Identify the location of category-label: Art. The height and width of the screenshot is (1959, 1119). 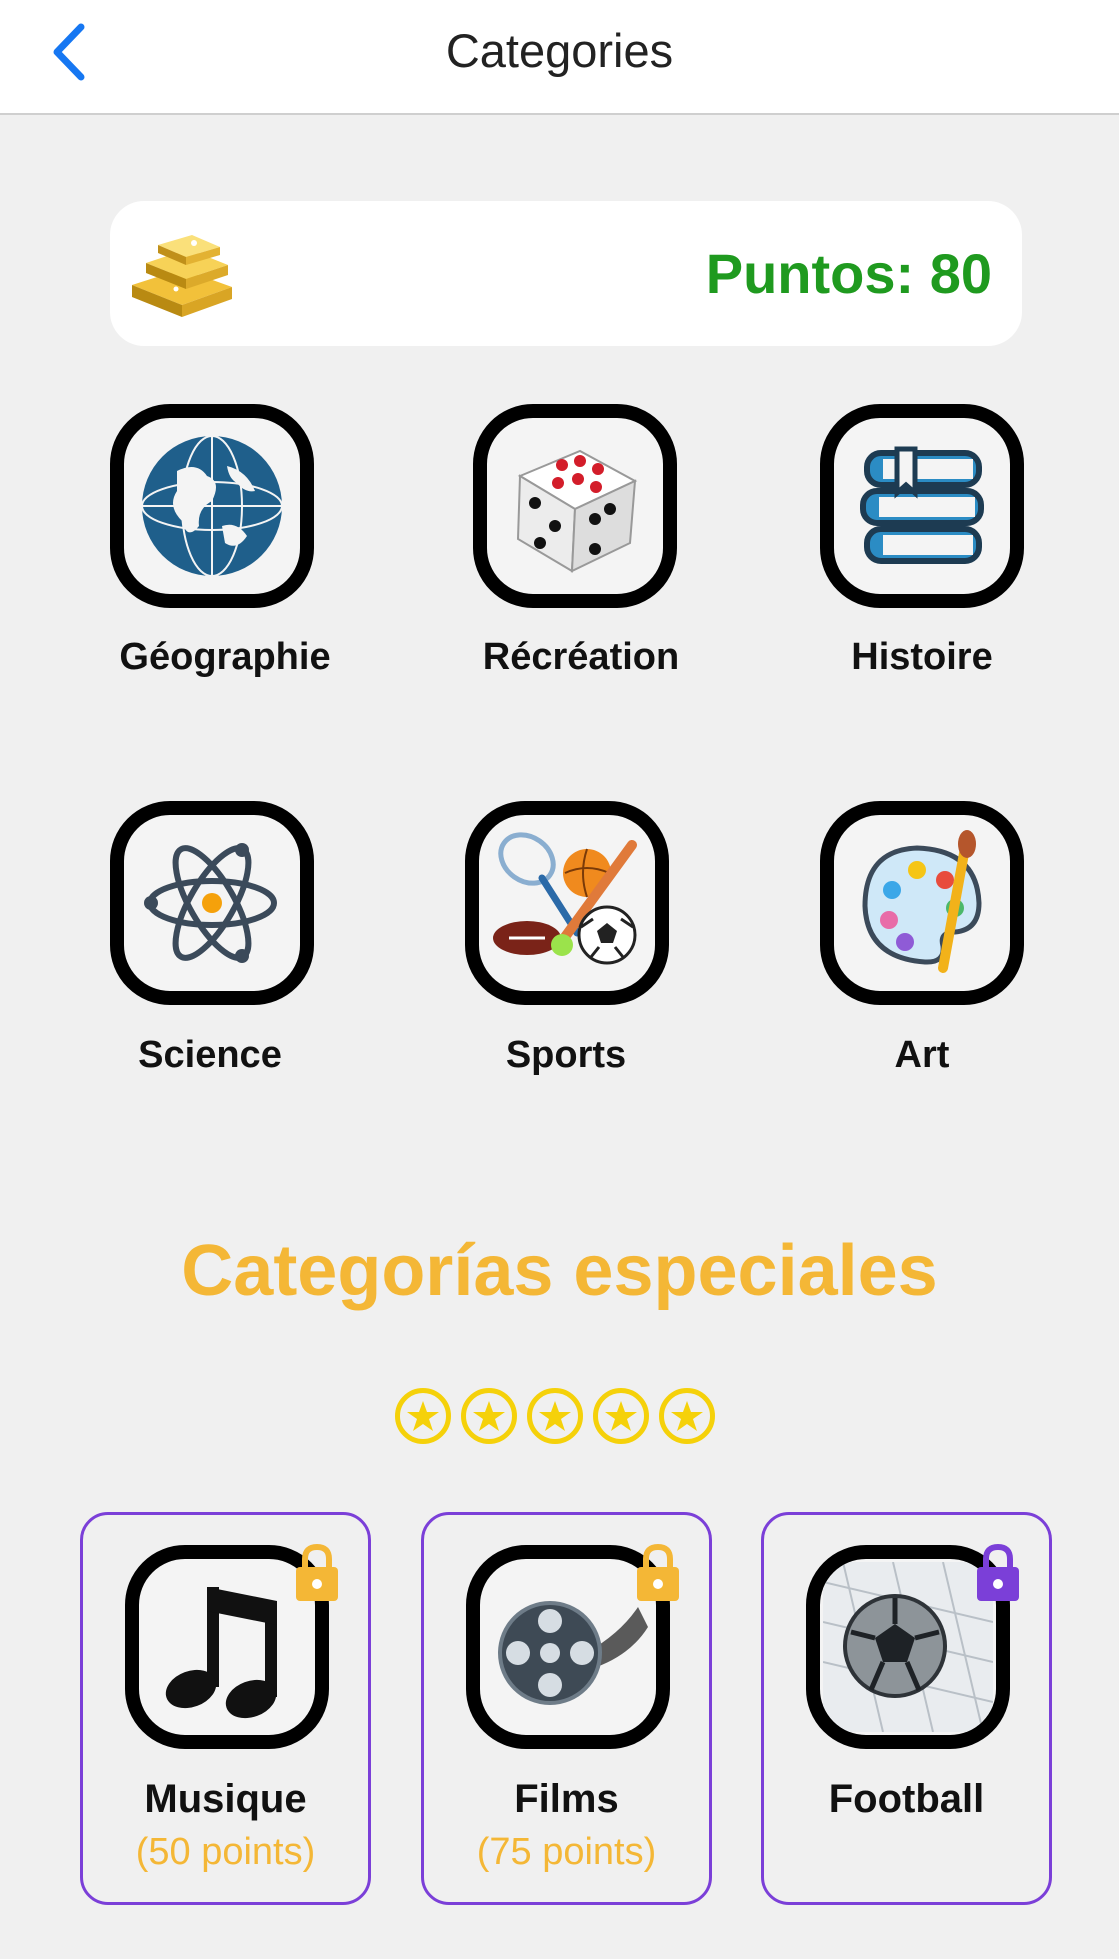
(922, 1055).